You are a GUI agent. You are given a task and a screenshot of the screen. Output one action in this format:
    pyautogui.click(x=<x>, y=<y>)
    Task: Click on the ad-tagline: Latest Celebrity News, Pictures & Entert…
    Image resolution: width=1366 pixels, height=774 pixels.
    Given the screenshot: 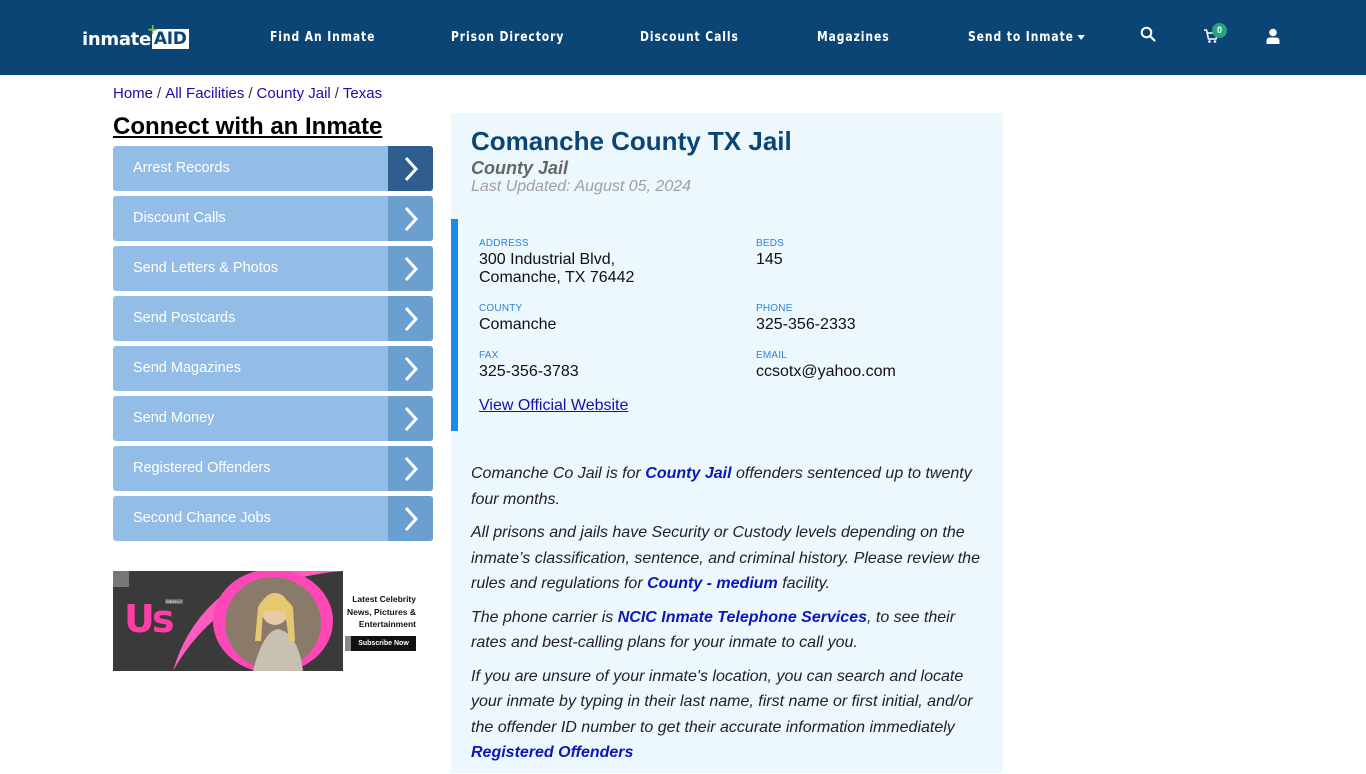 What is the action you would take?
    pyautogui.click(x=378, y=612)
    